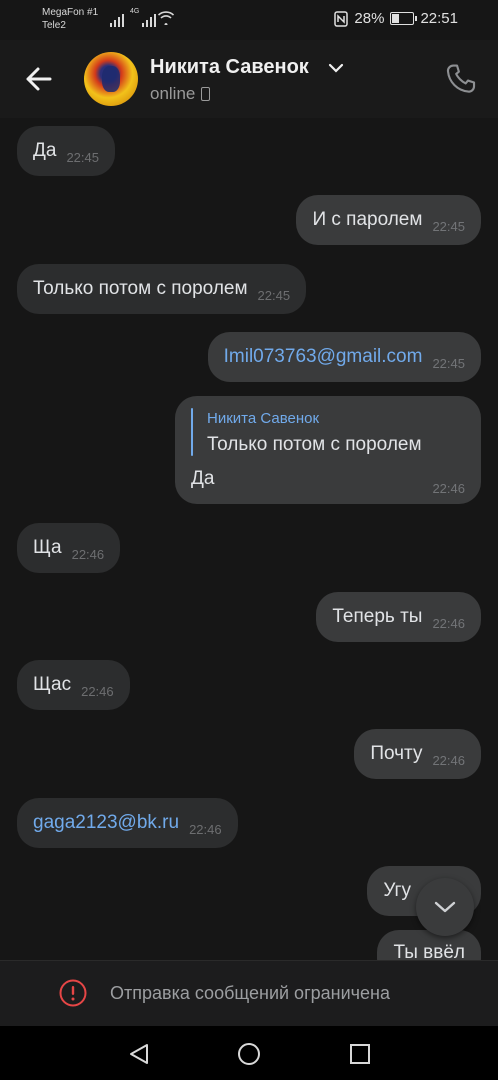  I want to click on recents-square-icon, so click(360, 1054).